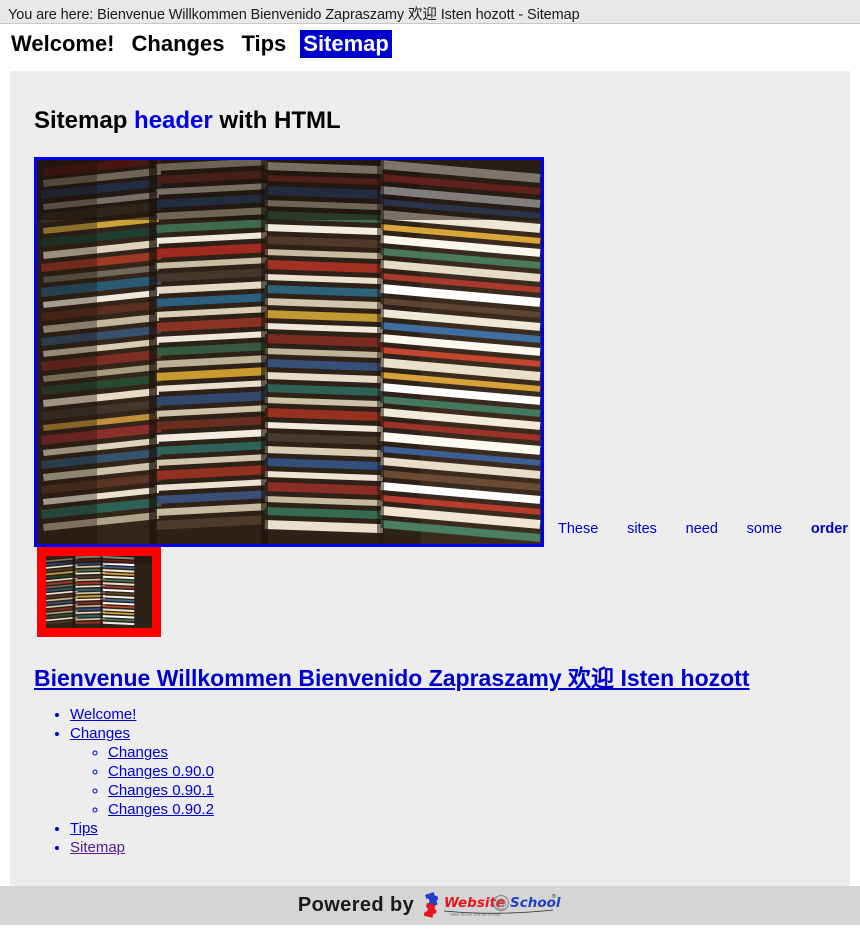 The height and width of the screenshot is (937, 860). I want to click on sitemap-link-changes-0900: Changes 0.90.0, so click(161, 771).